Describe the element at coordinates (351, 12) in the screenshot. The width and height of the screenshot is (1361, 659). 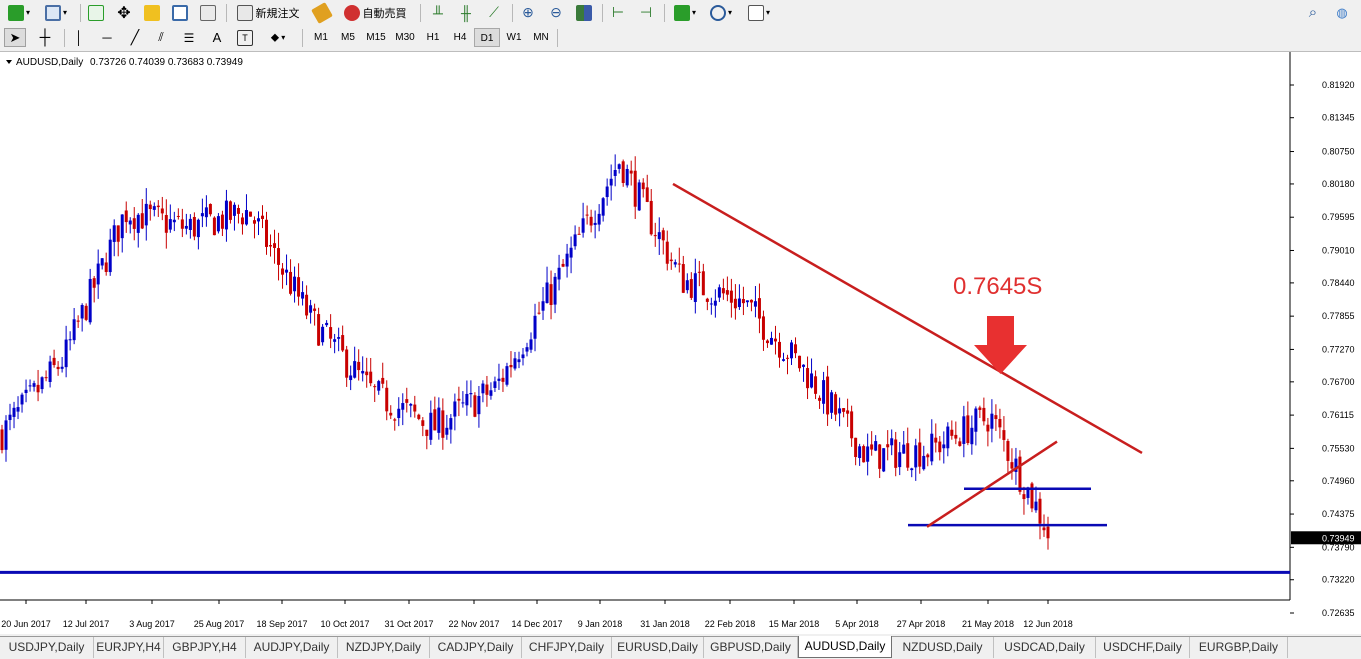
I see `auto-trading-icon` at that location.